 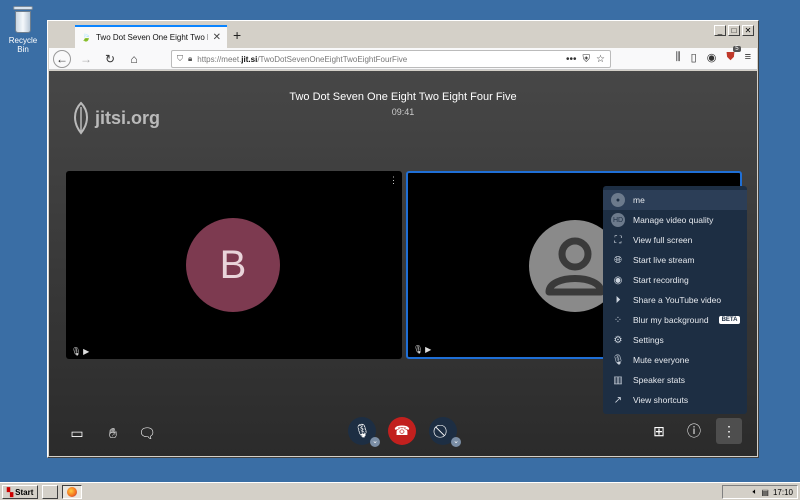 I want to click on taskbar-firefox, so click(x=72, y=492).